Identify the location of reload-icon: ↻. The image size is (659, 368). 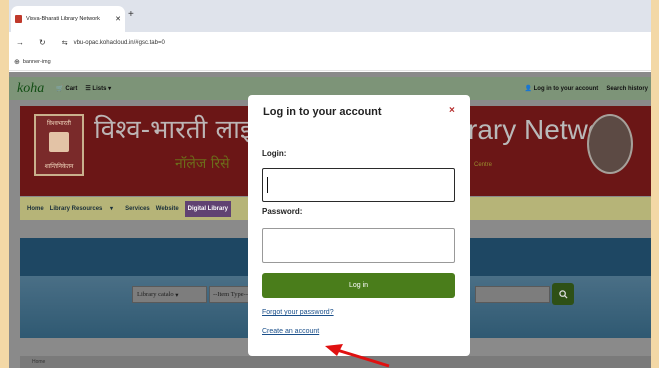
(42, 42).